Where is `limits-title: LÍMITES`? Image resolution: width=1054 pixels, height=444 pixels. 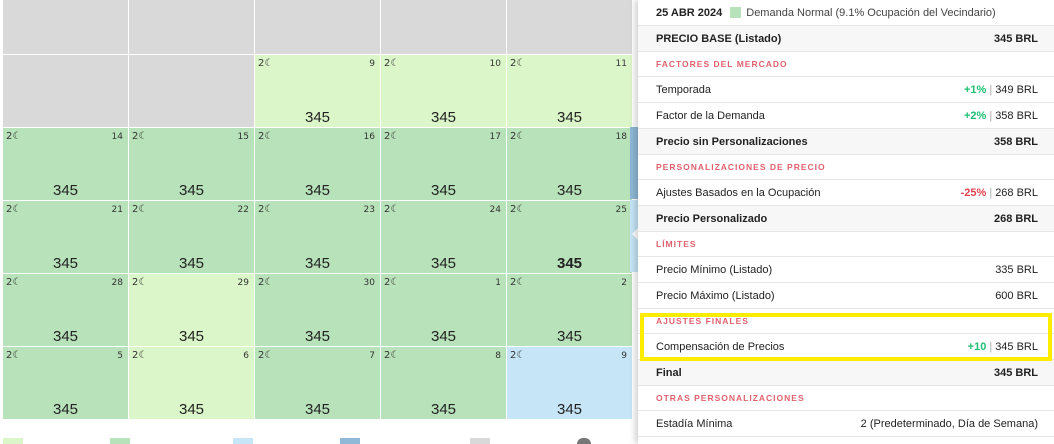
limits-title: LÍMITES is located at coordinates (846, 244).